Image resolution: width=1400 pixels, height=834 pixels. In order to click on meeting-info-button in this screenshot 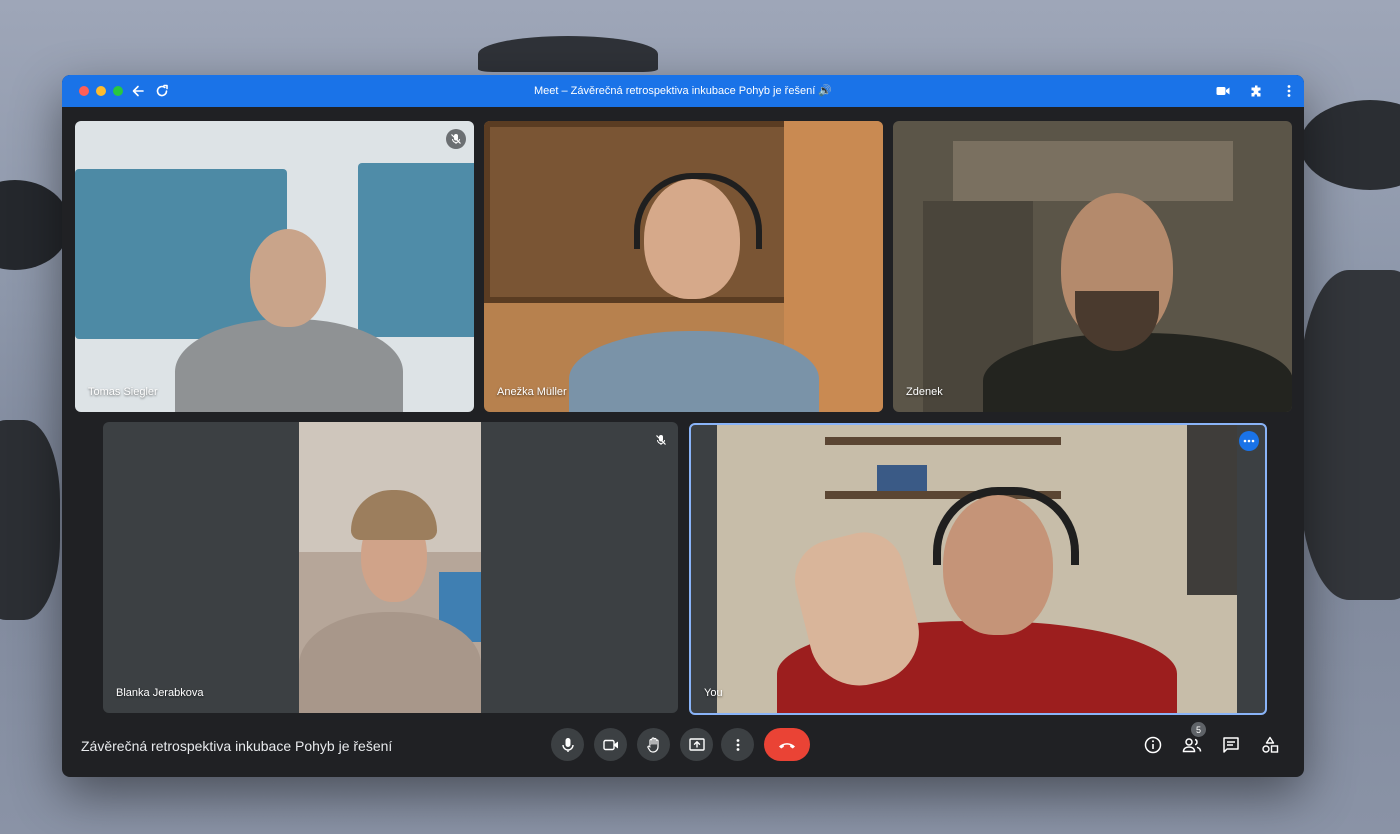, I will do `click(1153, 745)`.